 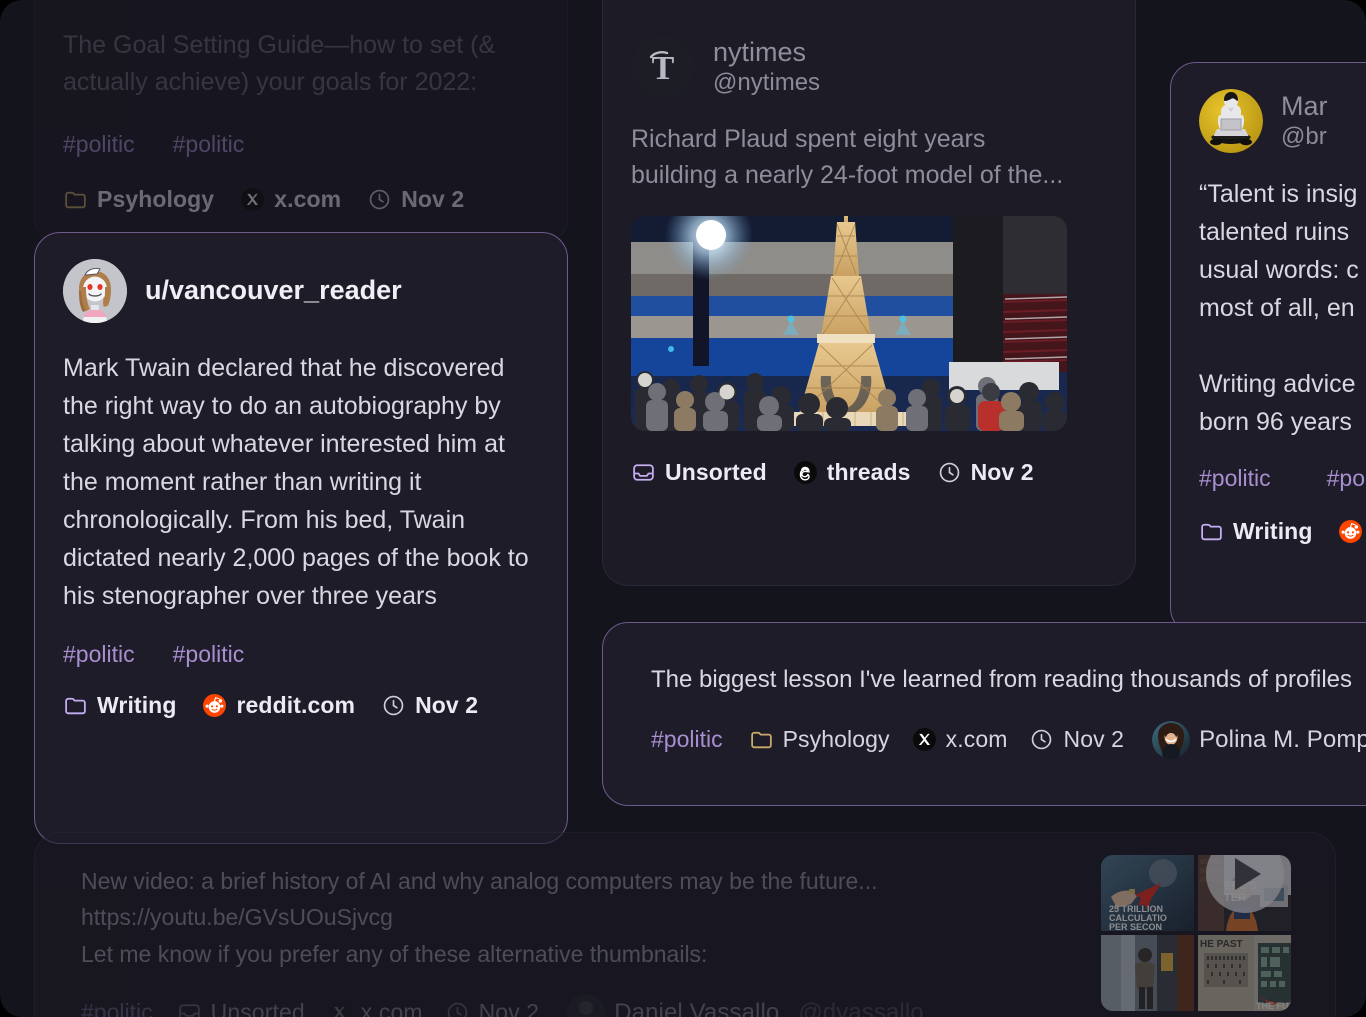 What do you see at coordinates (1282, 478) in the screenshot?
I see `tag-list: #politic #po` at bounding box center [1282, 478].